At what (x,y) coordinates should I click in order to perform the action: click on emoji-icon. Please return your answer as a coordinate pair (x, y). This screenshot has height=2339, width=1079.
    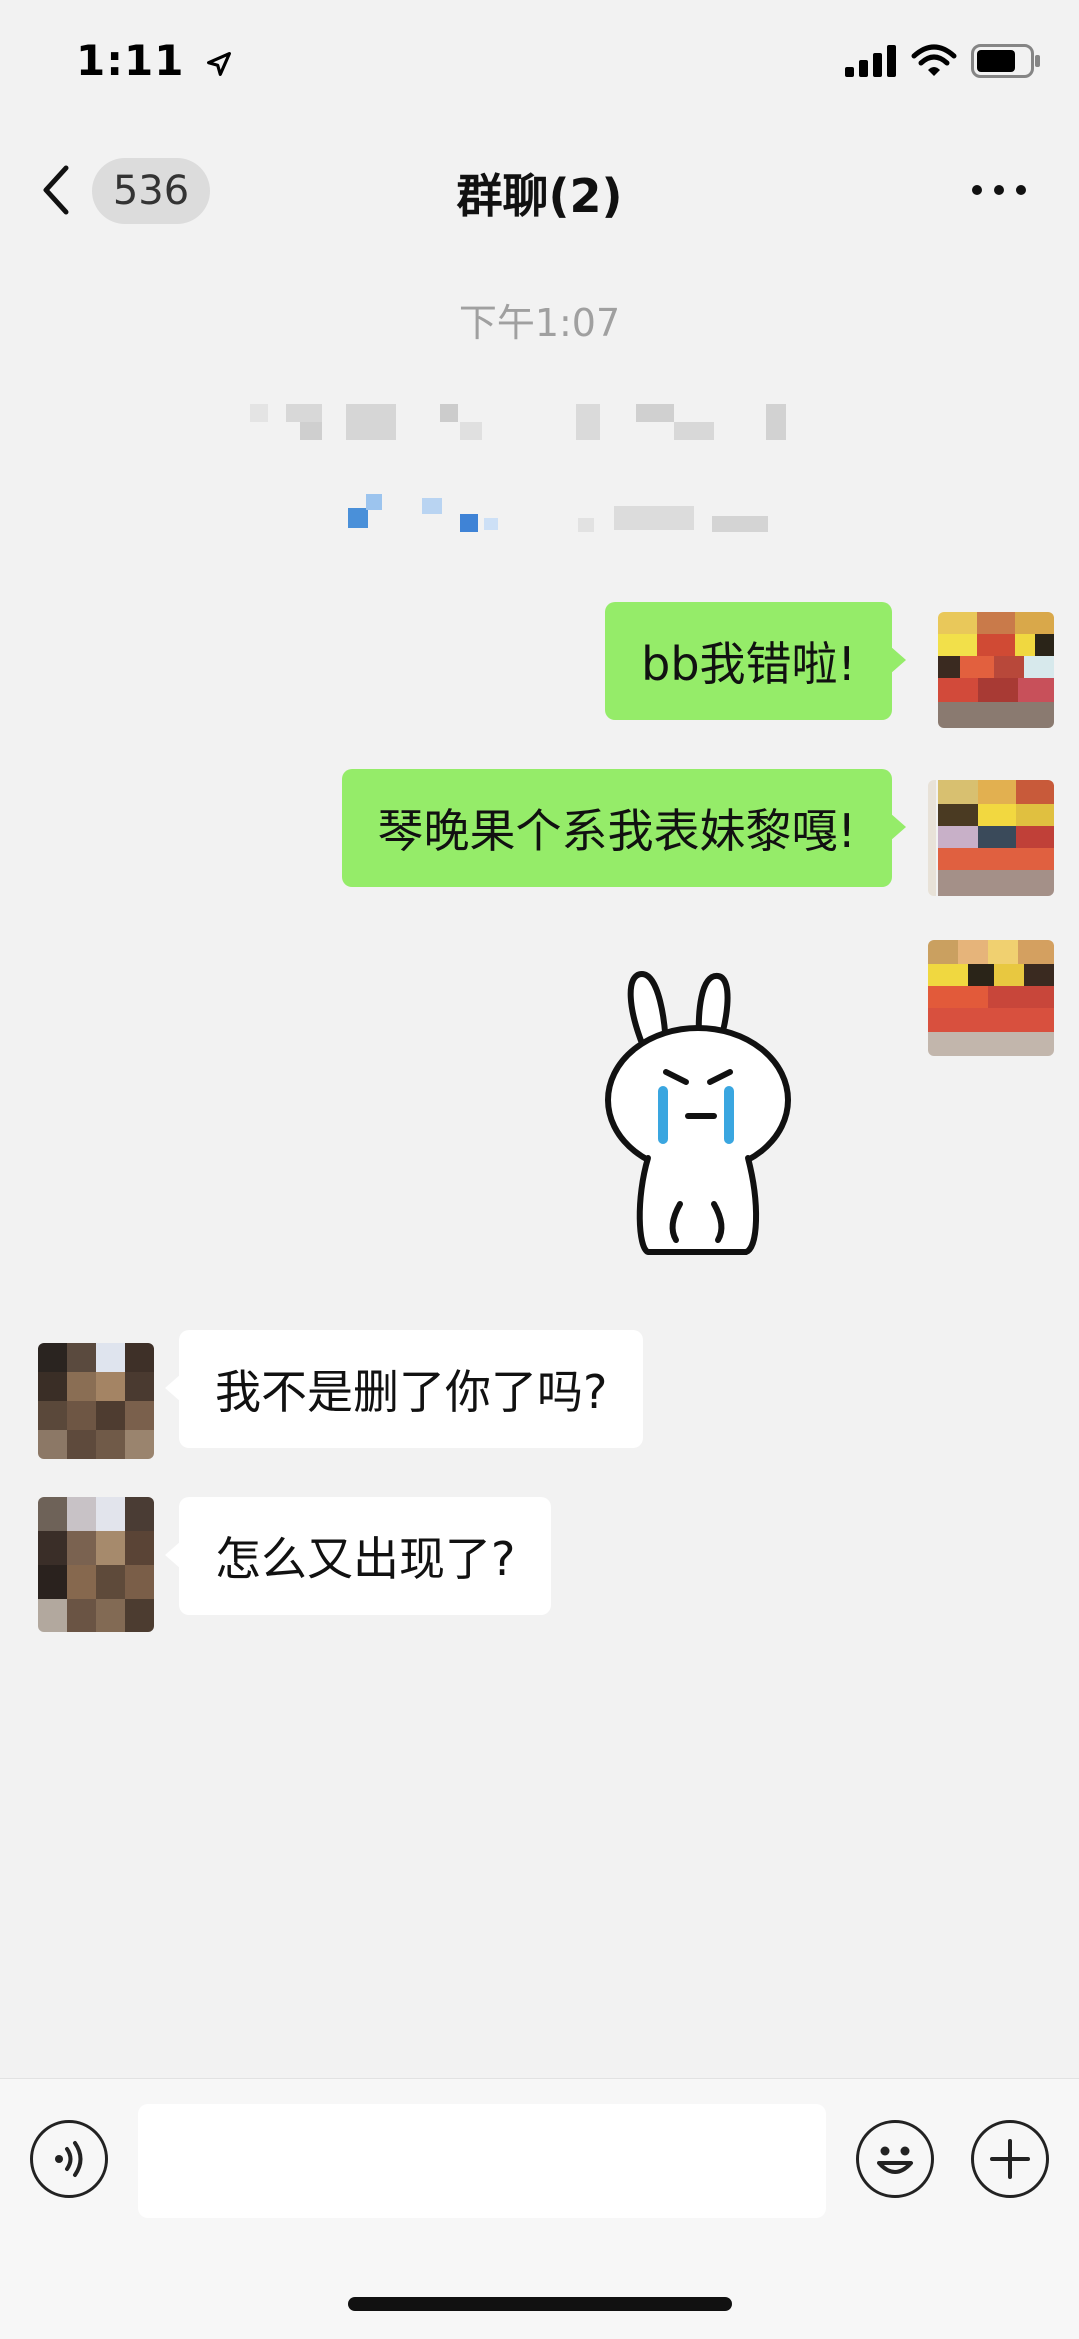
    Looking at the image, I should click on (895, 2160).